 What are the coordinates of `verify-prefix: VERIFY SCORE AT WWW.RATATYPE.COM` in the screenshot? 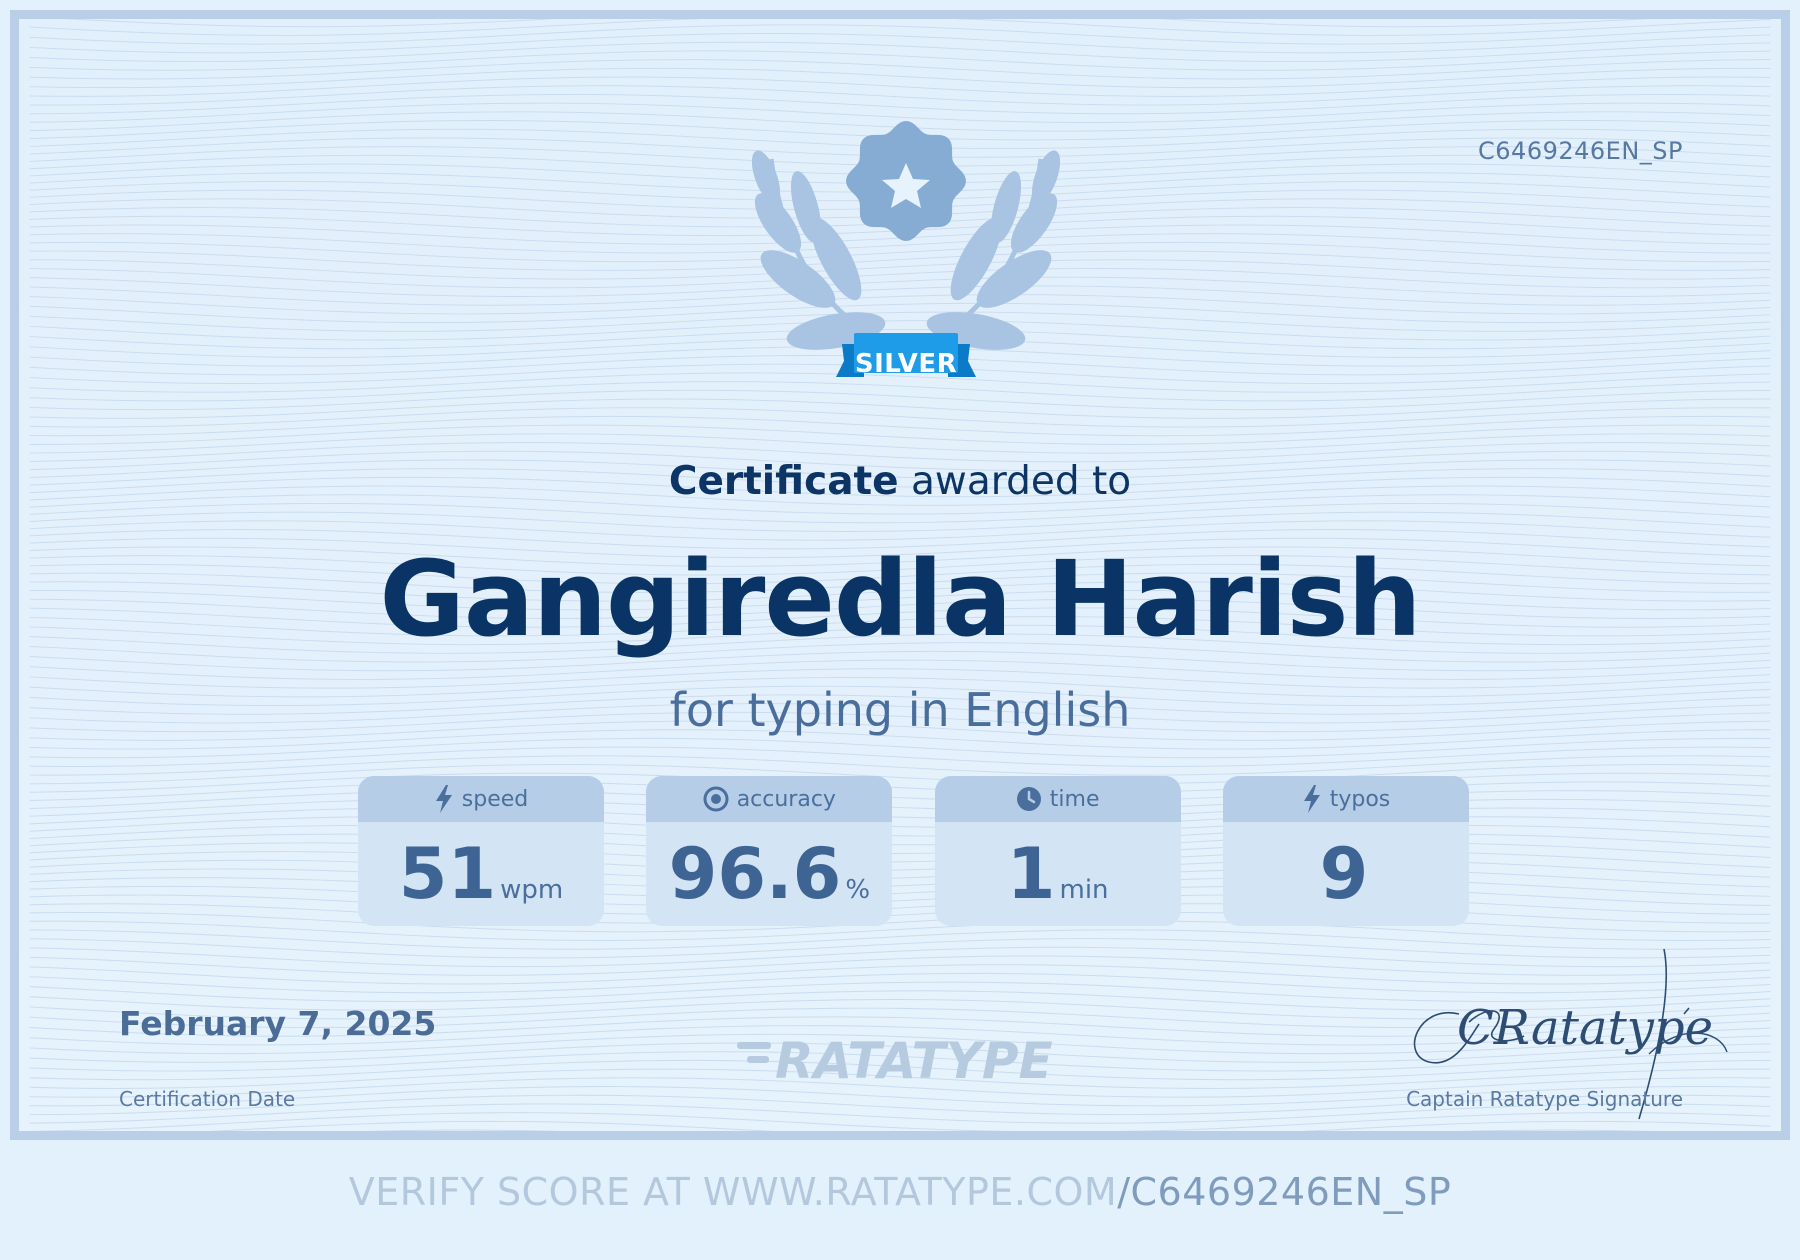 It's located at (733, 1192).